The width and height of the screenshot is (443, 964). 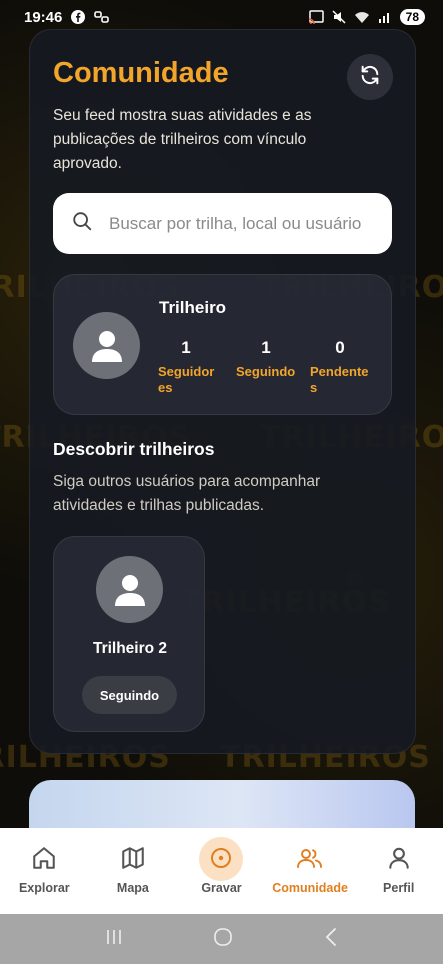 I want to click on home-button-icon, so click(x=223, y=939).